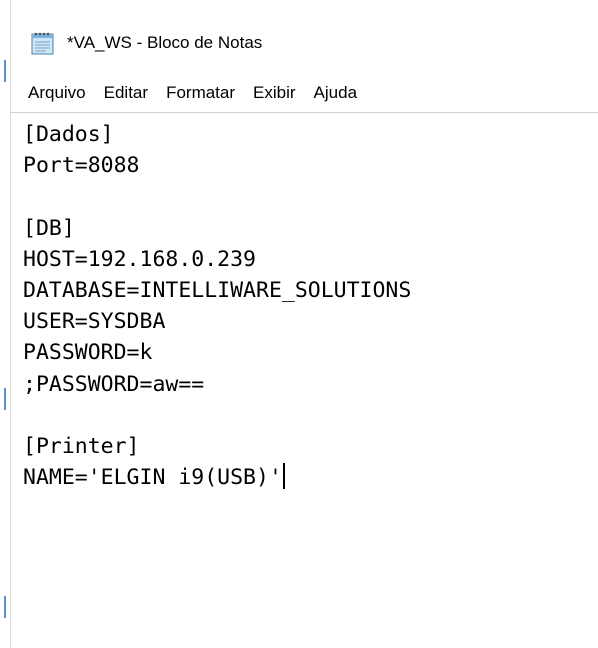 The image size is (598, 648). What do you see at coordinates (43, 43) in the screenshot?
I see `notepad-icon` at bounding box center [43, 43].